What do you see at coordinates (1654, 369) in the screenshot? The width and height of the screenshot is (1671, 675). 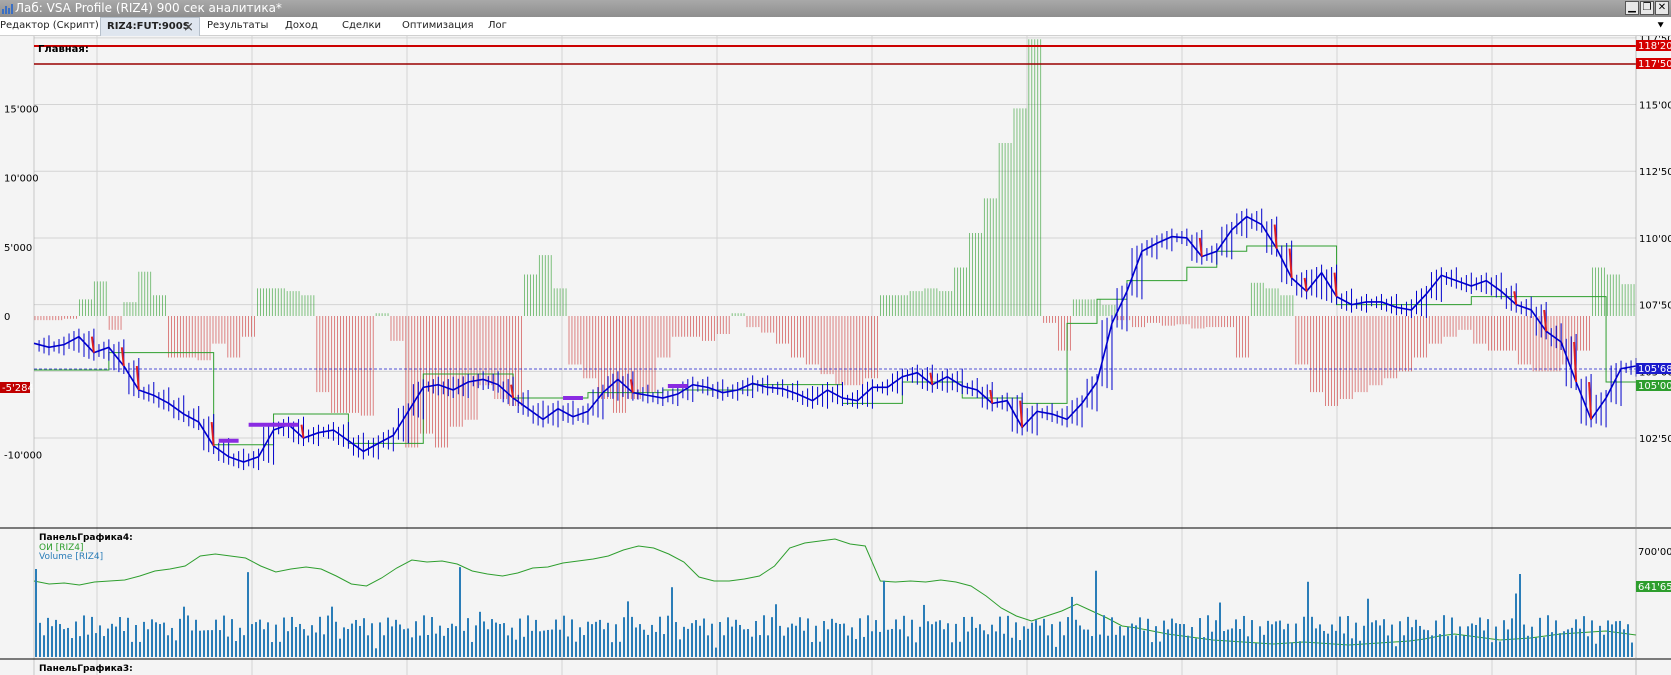 I see `price-badge-105680: 105'680` at bounding box center [1654, 369].